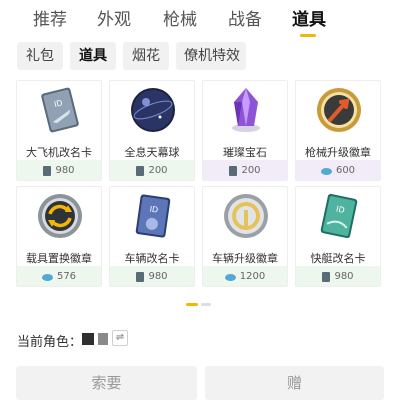 The width and height of the screenshot is (400, 400). Describe the element at coordinates (50, 342) in the screenshot. I see `current-role-label: 当前角色：` at that location.